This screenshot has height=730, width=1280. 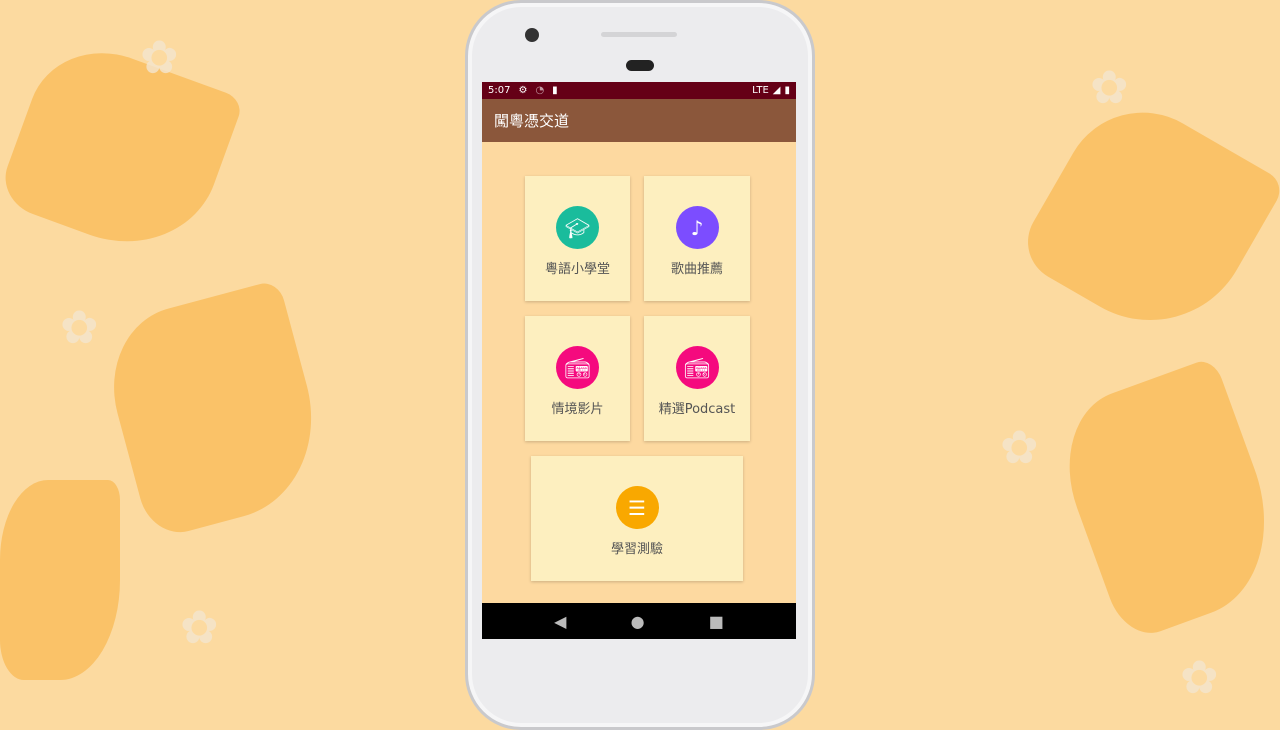 I want to click on status-time: 5:07, so click(x=499, y=90).